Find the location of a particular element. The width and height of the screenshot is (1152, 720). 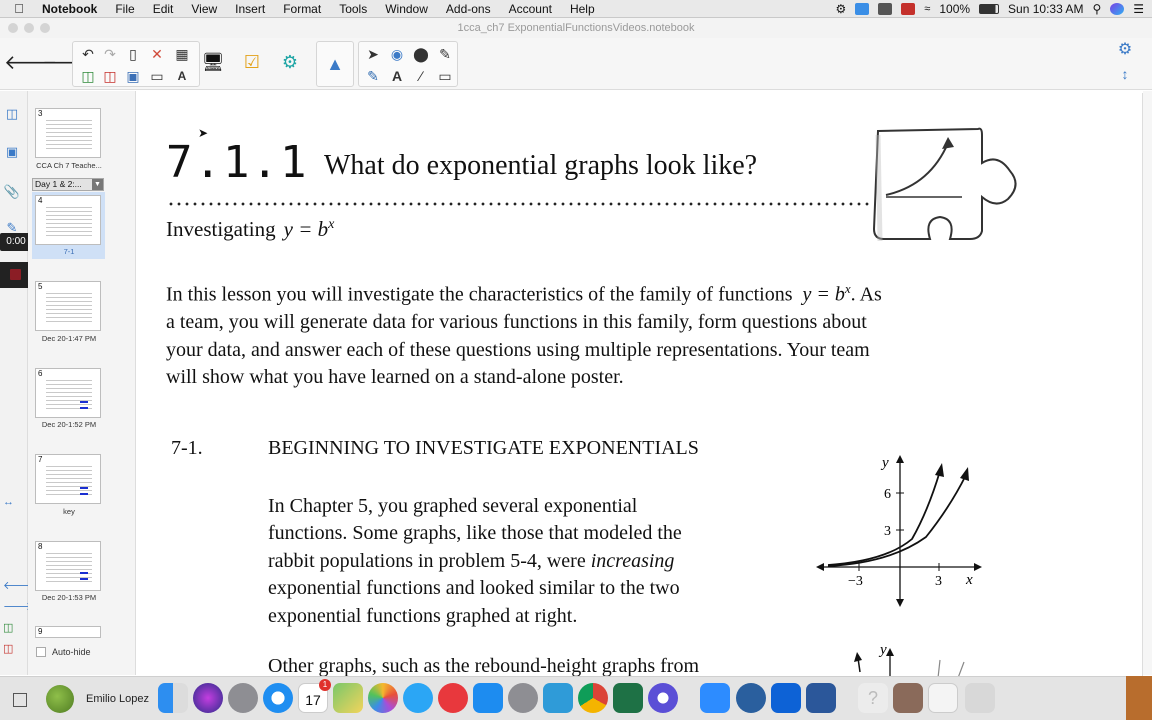

menu-addons: Add-ons is located at coordinates (468, 9).